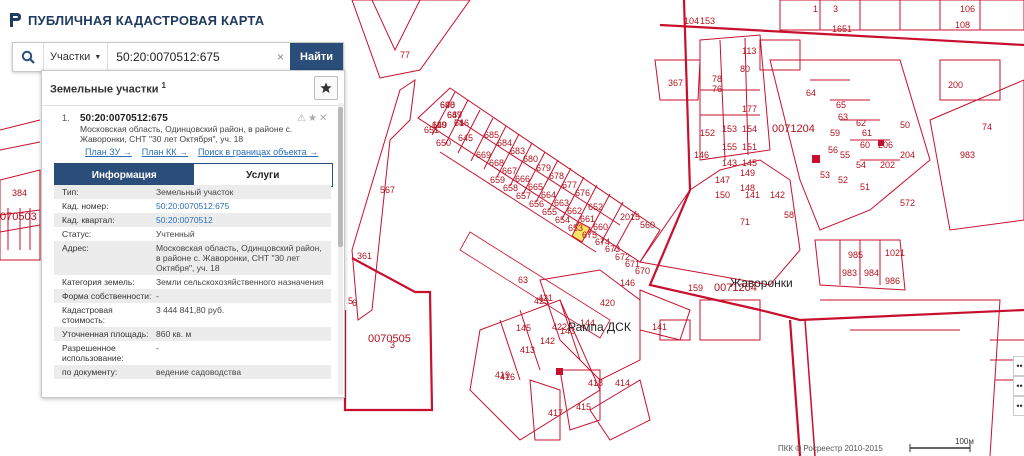 This screenshot has height=456, width=1024. Describe the element at coordinates (448, 105) in the screenshot. I see `parcel-label: 690` at that location.